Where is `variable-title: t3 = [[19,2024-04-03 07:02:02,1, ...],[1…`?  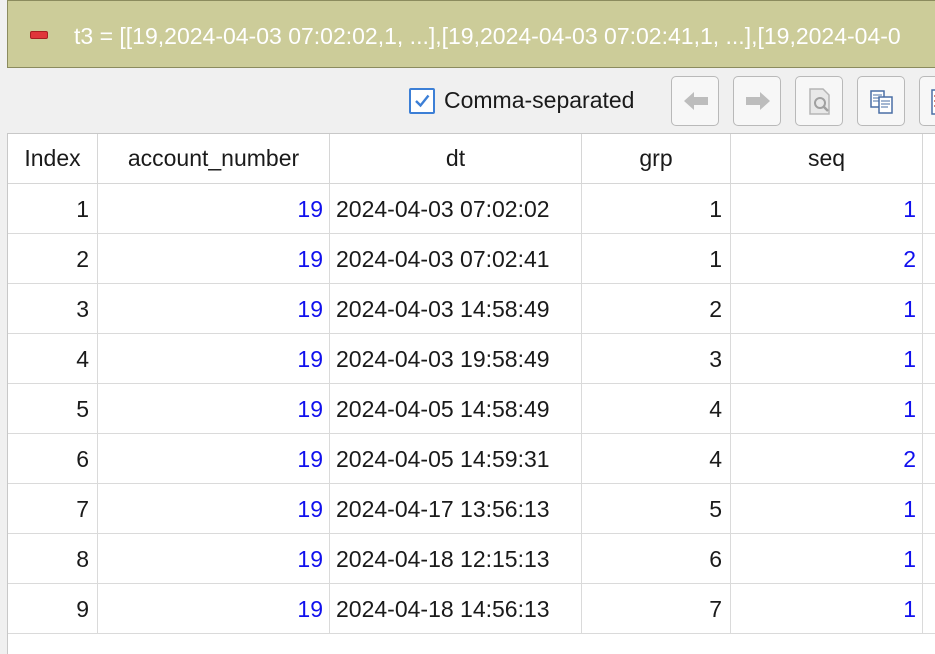
variable-title: t3 = [[19,2024-04-03 07:02:02,1, ...],[1… is located at coordinates (487, 36).